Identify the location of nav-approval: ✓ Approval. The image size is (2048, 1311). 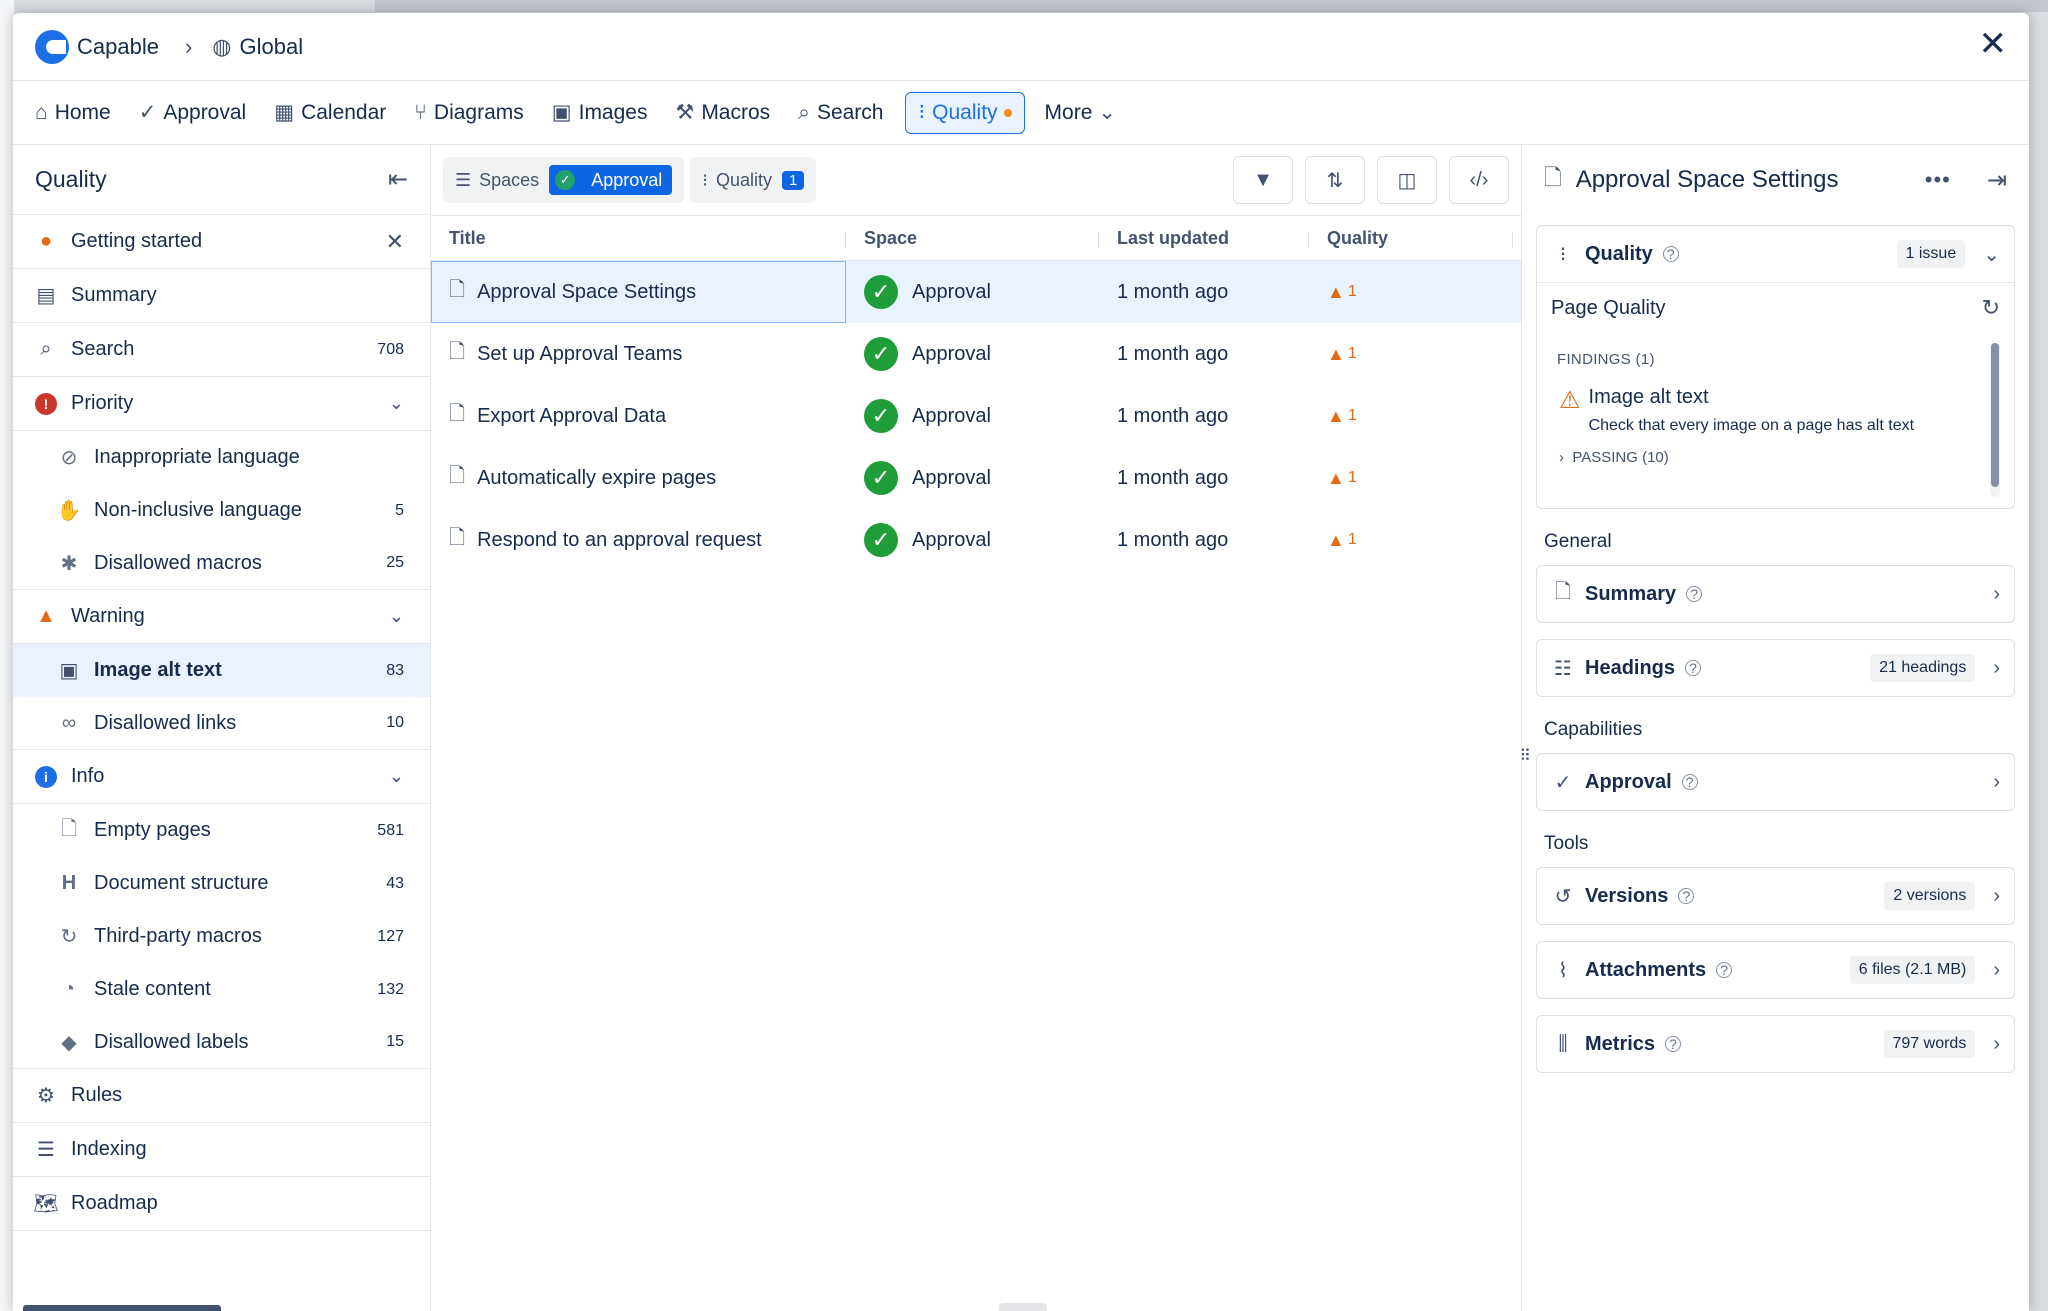
(193, 113).